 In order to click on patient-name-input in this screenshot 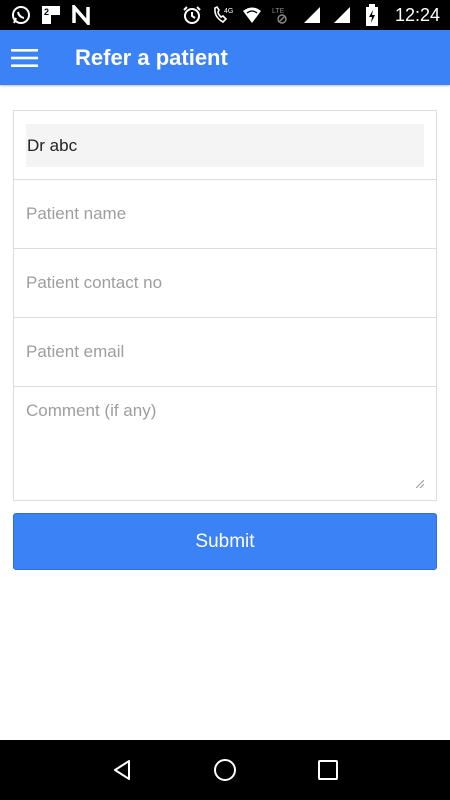, I will do `click(225, 214)`.